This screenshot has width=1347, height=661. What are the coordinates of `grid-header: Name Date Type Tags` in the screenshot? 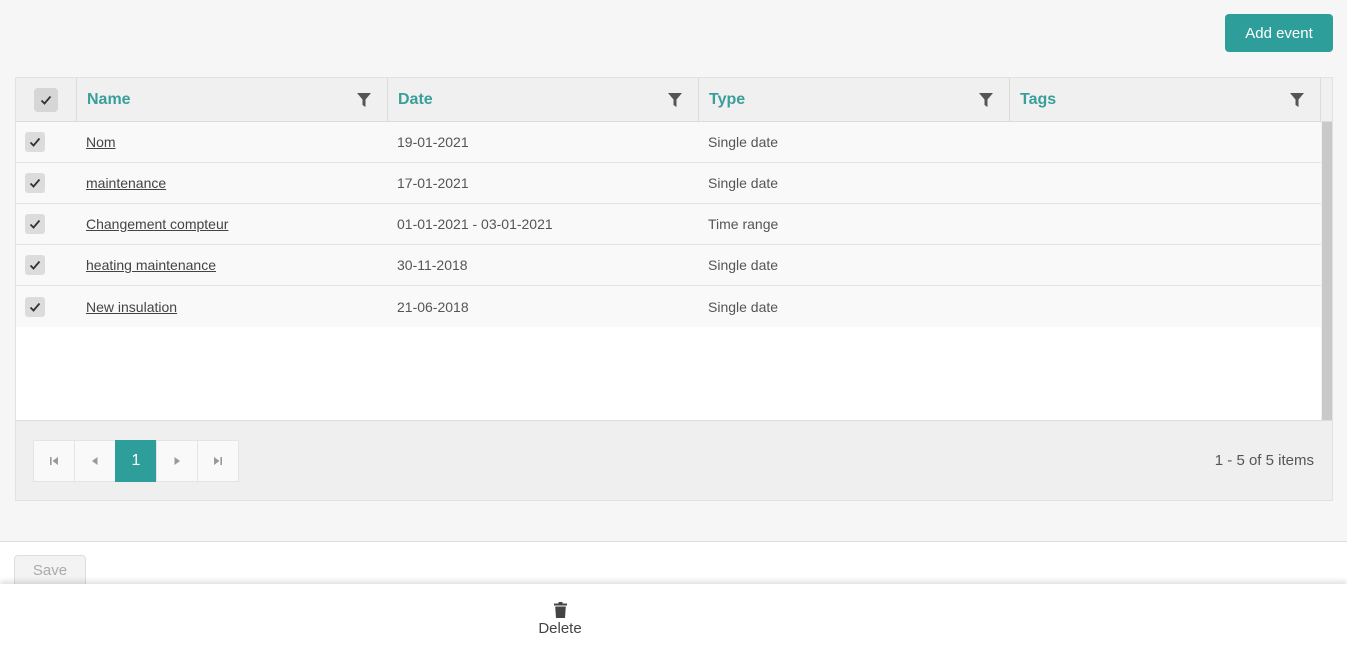 It's located at (674, 100).